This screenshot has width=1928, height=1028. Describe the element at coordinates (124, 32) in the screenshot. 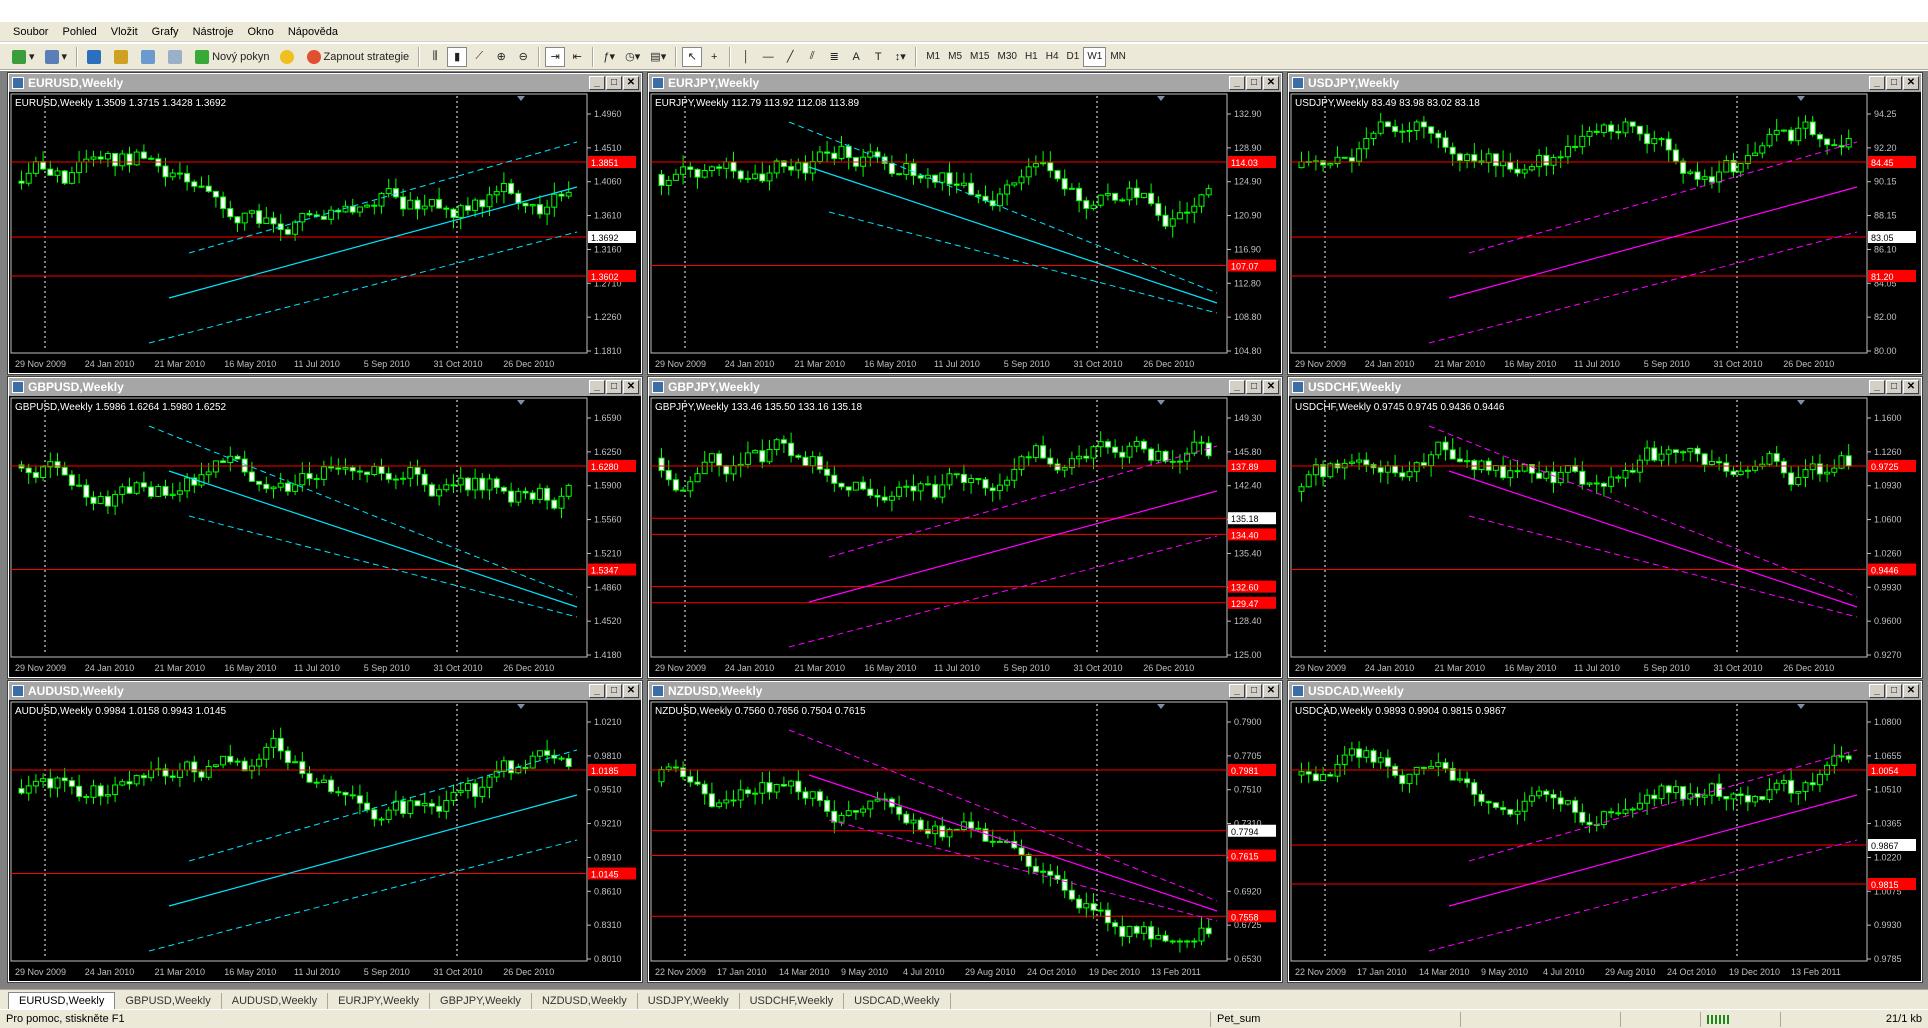

I see `menu-item: Vložit` at that location.